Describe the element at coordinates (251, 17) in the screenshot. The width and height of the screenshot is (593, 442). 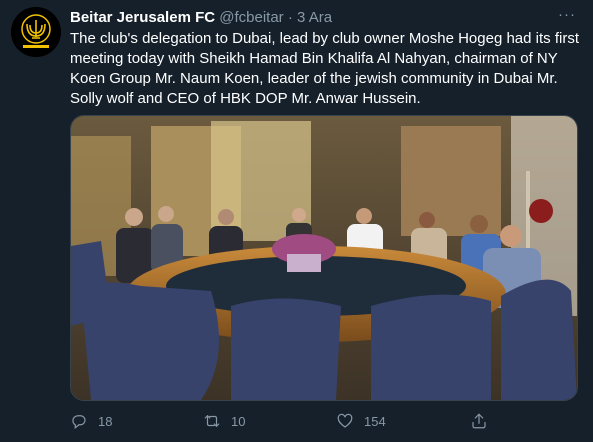
I see `user-handle: @fcbeitar` at that location.